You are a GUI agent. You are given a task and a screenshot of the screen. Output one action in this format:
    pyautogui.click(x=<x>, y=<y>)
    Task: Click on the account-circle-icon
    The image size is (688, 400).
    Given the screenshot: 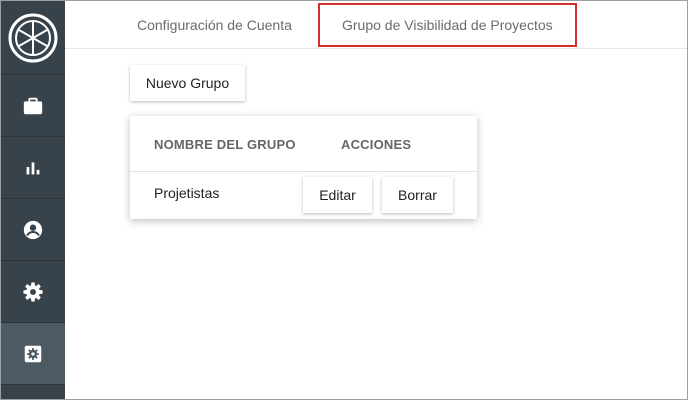 What is the action you would take?
    pyautogui.click(x=33, y=229)
    